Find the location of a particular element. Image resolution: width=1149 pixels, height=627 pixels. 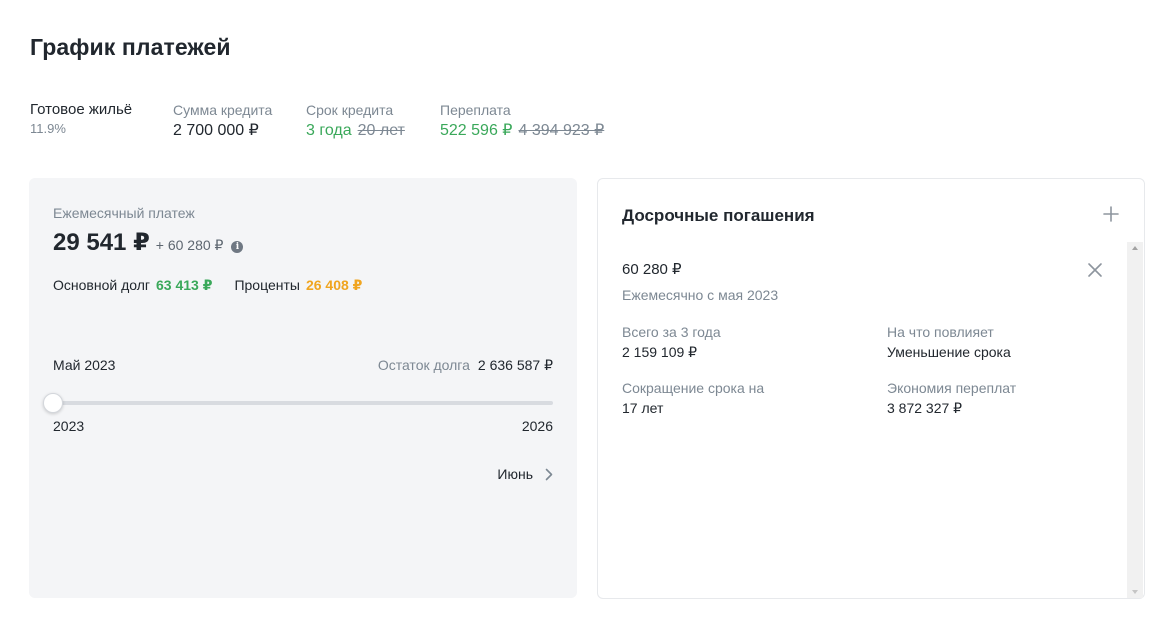

overpayment-new: 522 596 ₽ is located at coordinates (476, 130).